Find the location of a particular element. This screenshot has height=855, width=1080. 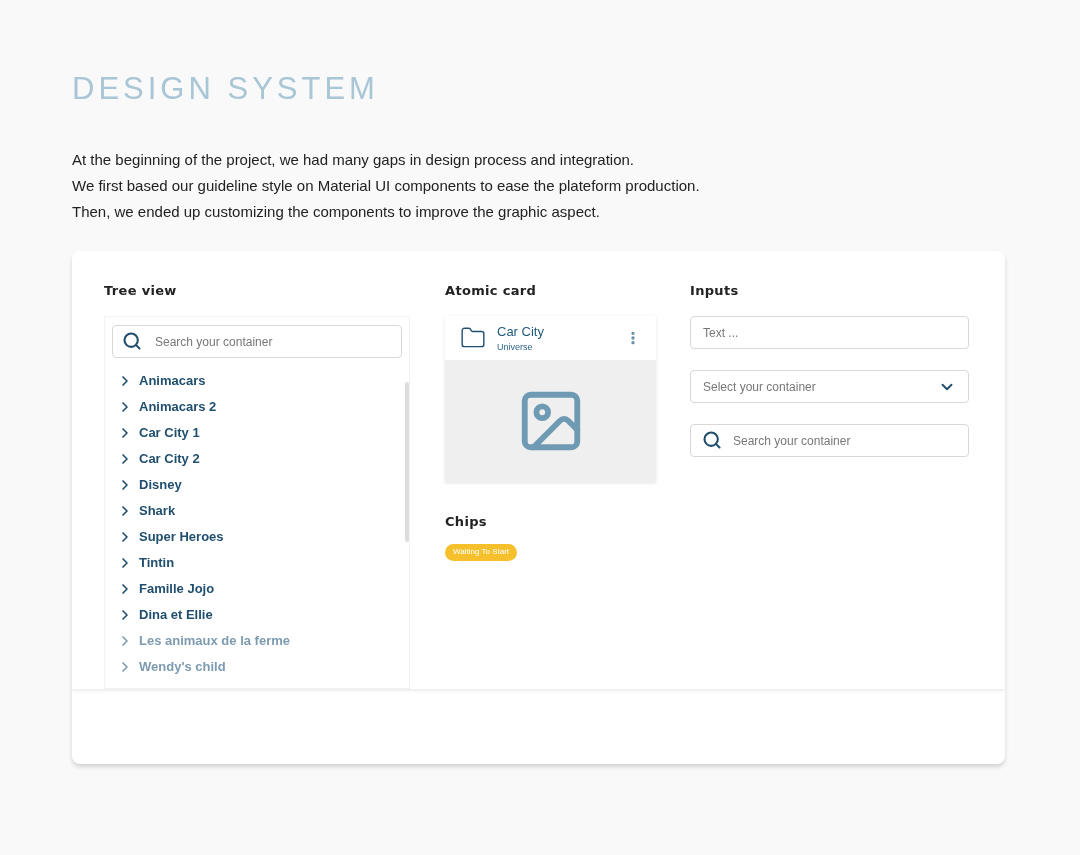

section-heading: Tree view is located at coordinates (141, 290).